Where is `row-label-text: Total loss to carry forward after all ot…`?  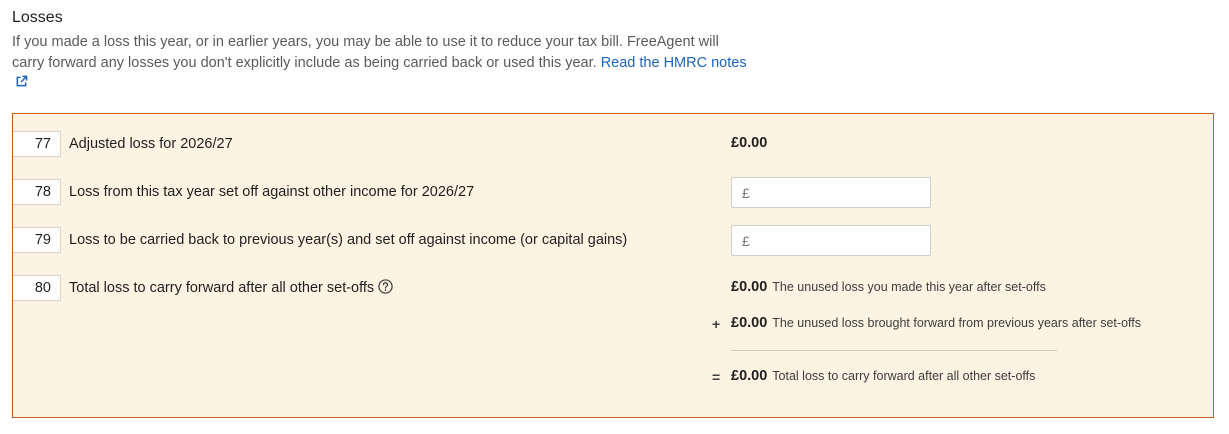 row-label-text: Total loss to carry forward after all ot… is located at coordinates (222, 288).